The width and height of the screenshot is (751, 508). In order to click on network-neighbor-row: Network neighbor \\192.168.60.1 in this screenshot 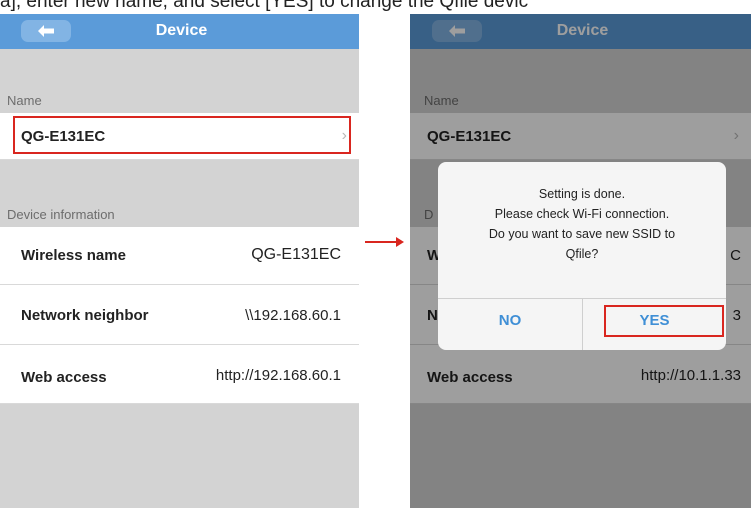, I will do `click(179, 315)`.